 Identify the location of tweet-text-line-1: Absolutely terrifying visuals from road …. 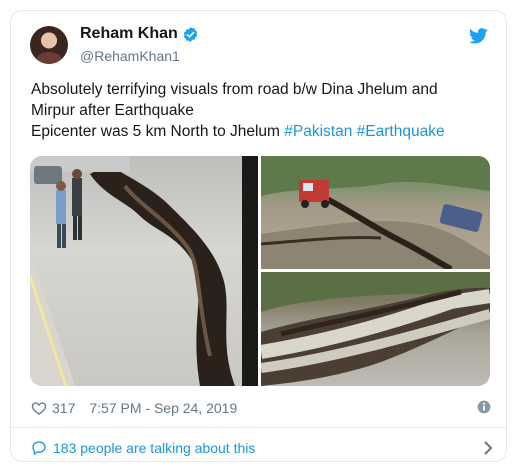
(234, 89).